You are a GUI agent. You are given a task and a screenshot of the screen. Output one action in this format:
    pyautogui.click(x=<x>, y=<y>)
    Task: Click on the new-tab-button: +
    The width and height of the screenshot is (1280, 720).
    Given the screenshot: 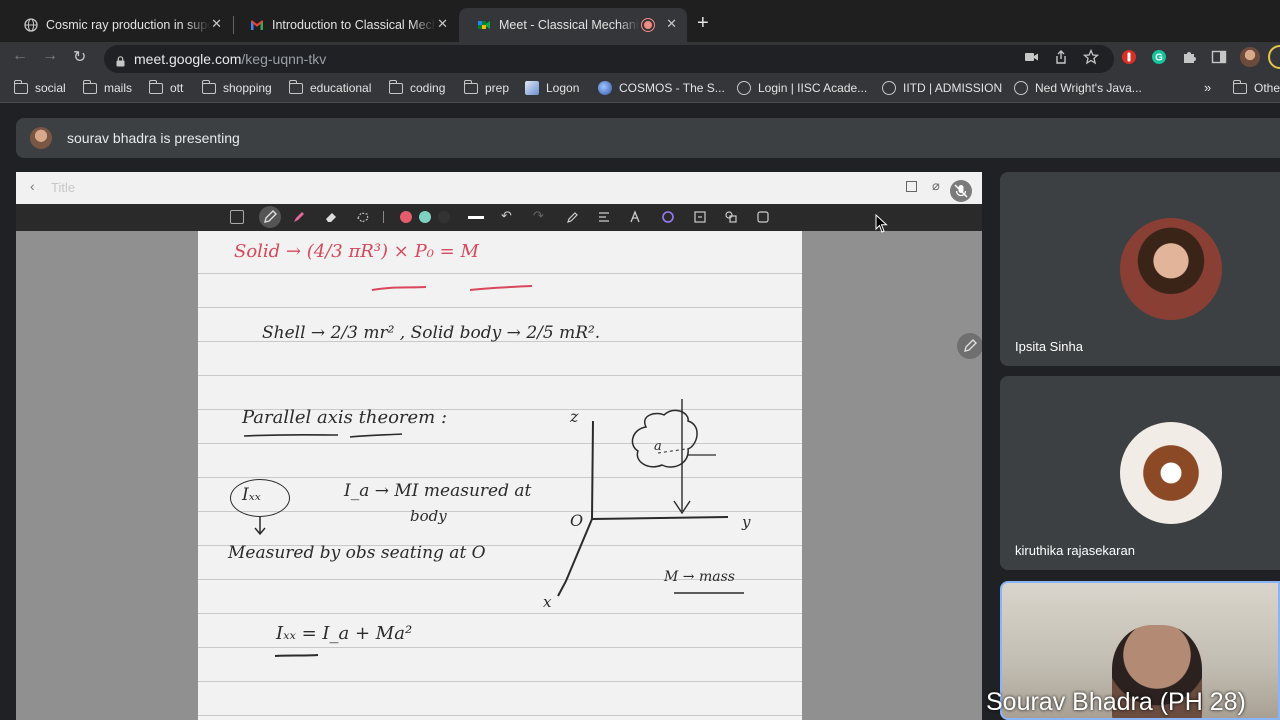 What is the action you would take?
    pyautogui.click(x=703, y=23)
    